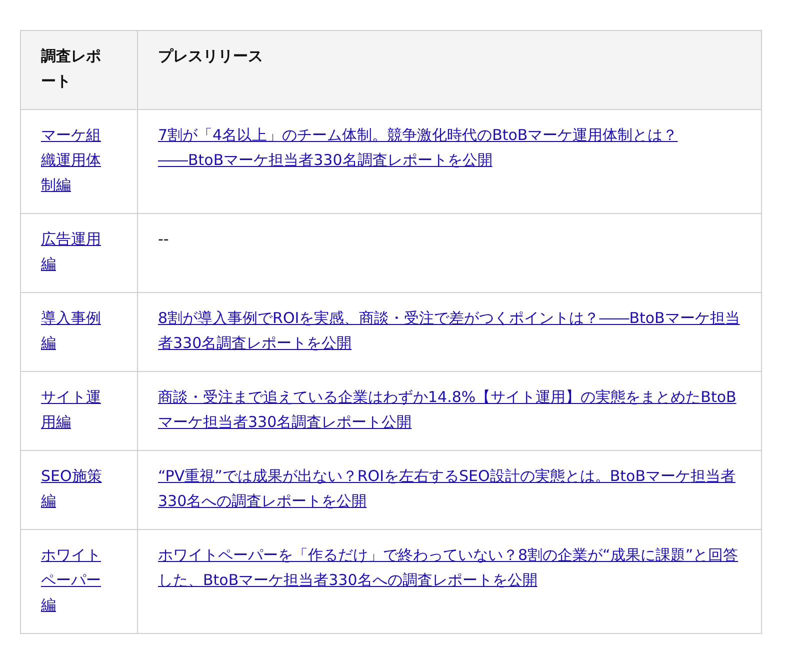  What do you see at coordinates (163, 239) in the screenshot?
I see `table-cell-text: --` at bounding box center [163, 239].